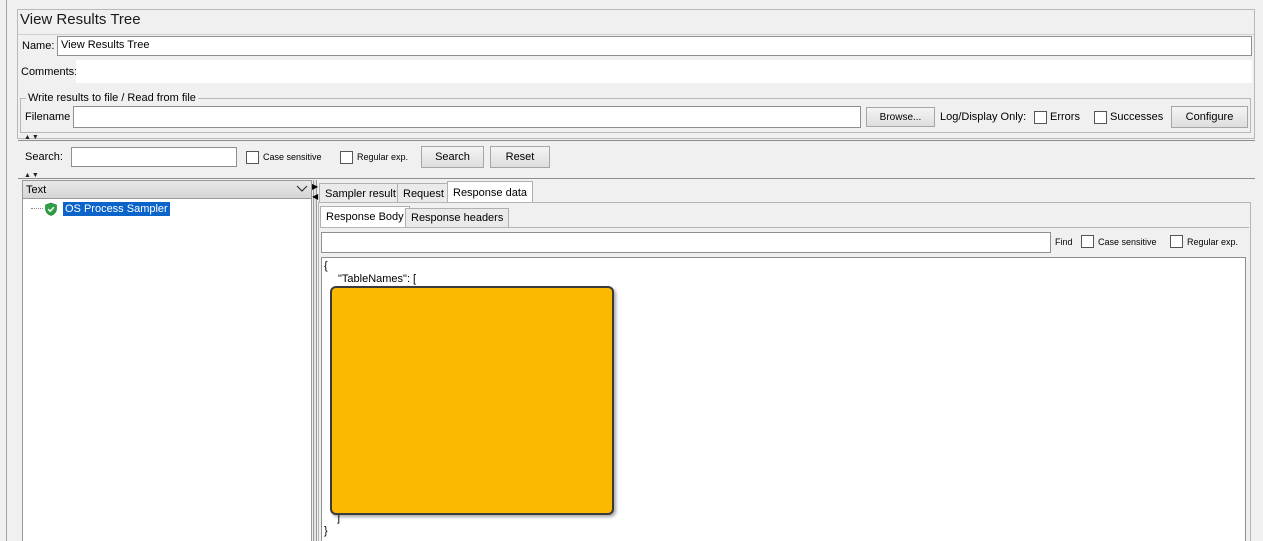 The image size is (1263, 541). Describe the element at coordinates (116, 209) in the screenshot. I see `tree-item-os-process-sampler: OS Process Sampler` at that location.